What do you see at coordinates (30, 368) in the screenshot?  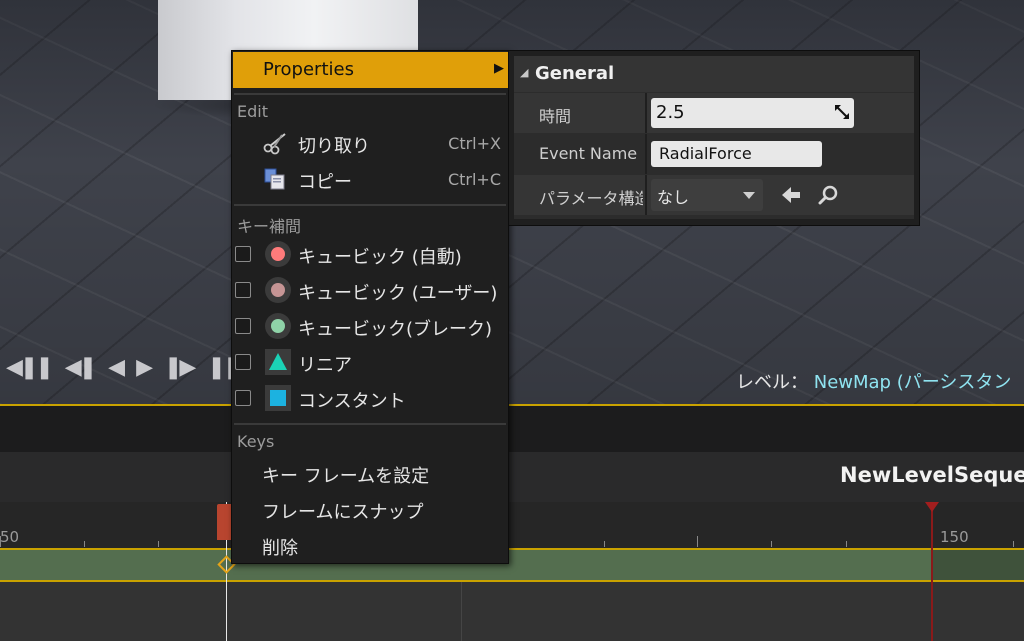 I see `jump-to-start-button: ◀❚❚` at bounding box center [30, 368].